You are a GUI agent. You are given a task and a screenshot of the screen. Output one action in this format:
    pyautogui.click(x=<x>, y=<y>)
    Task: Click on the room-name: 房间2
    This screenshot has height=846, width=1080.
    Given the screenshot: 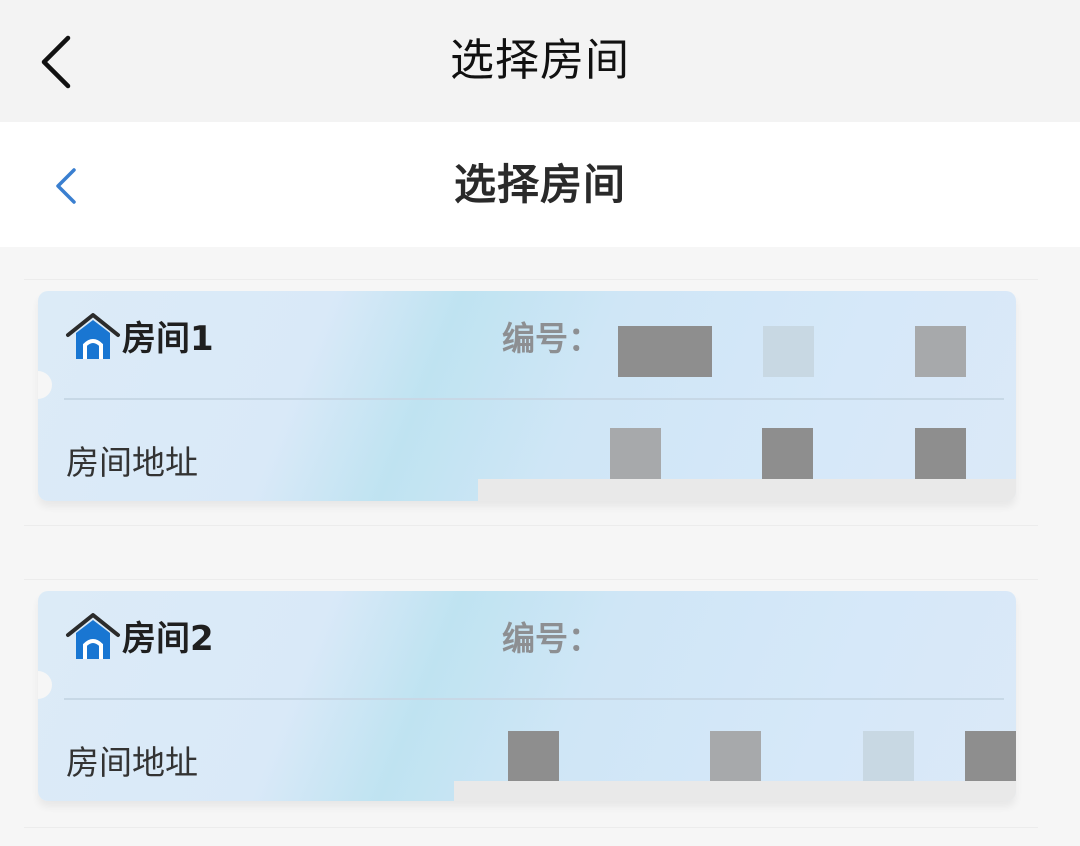 What is the action you would take?
    pyautogui.click(x=168, y=639)
    